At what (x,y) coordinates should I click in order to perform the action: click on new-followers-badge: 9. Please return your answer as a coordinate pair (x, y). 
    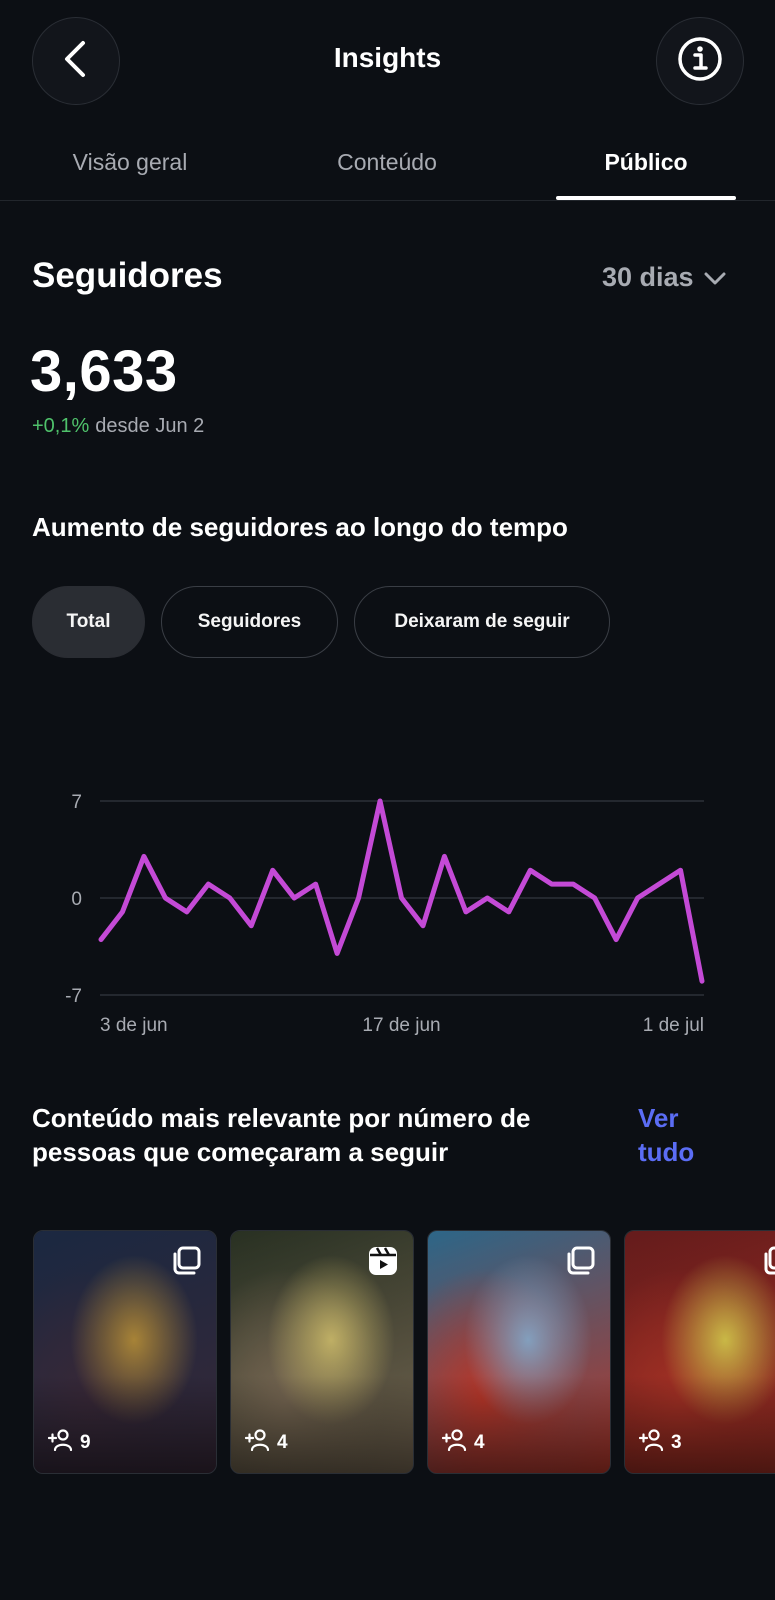
    Looking at the image, I should click on (69, 1443).